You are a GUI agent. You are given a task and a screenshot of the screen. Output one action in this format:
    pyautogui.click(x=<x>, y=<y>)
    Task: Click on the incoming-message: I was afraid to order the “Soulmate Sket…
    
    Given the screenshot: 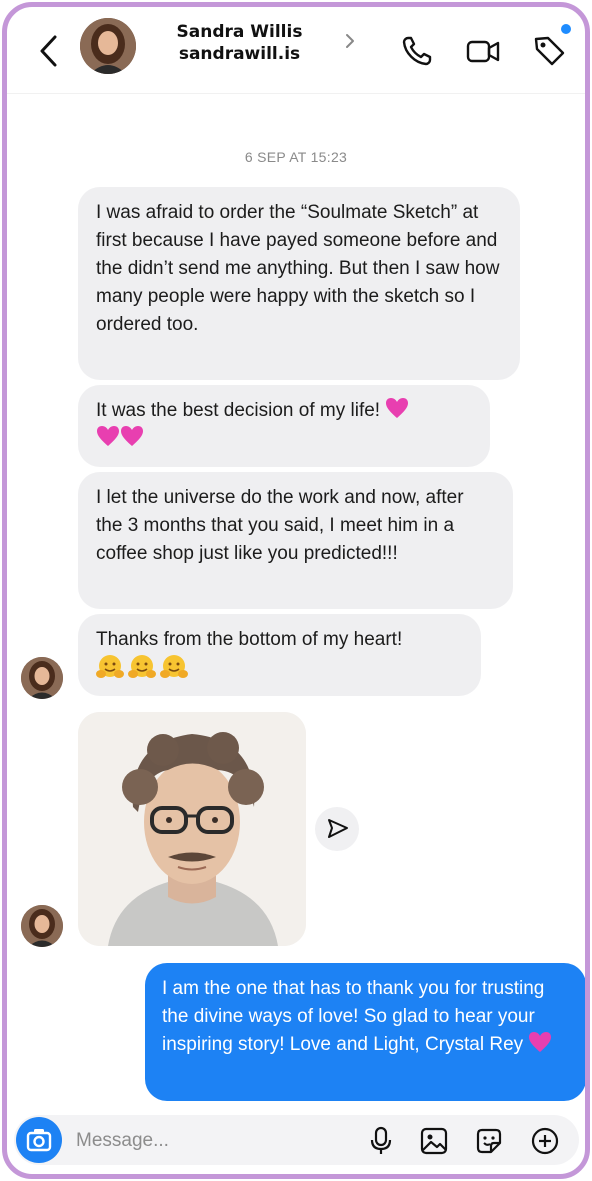 What is the action you would take?
    pyautogui.click(x=299, y=283)
    